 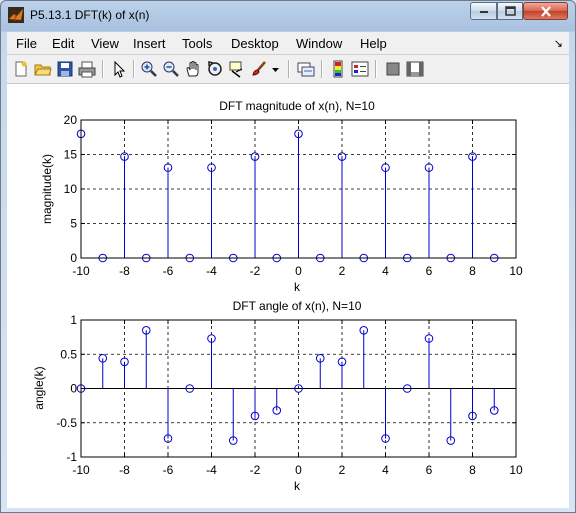 What do you see at coordinates (360, 69) in the screenshot?
I see `legend-icon` at bounding box center [360, 69].